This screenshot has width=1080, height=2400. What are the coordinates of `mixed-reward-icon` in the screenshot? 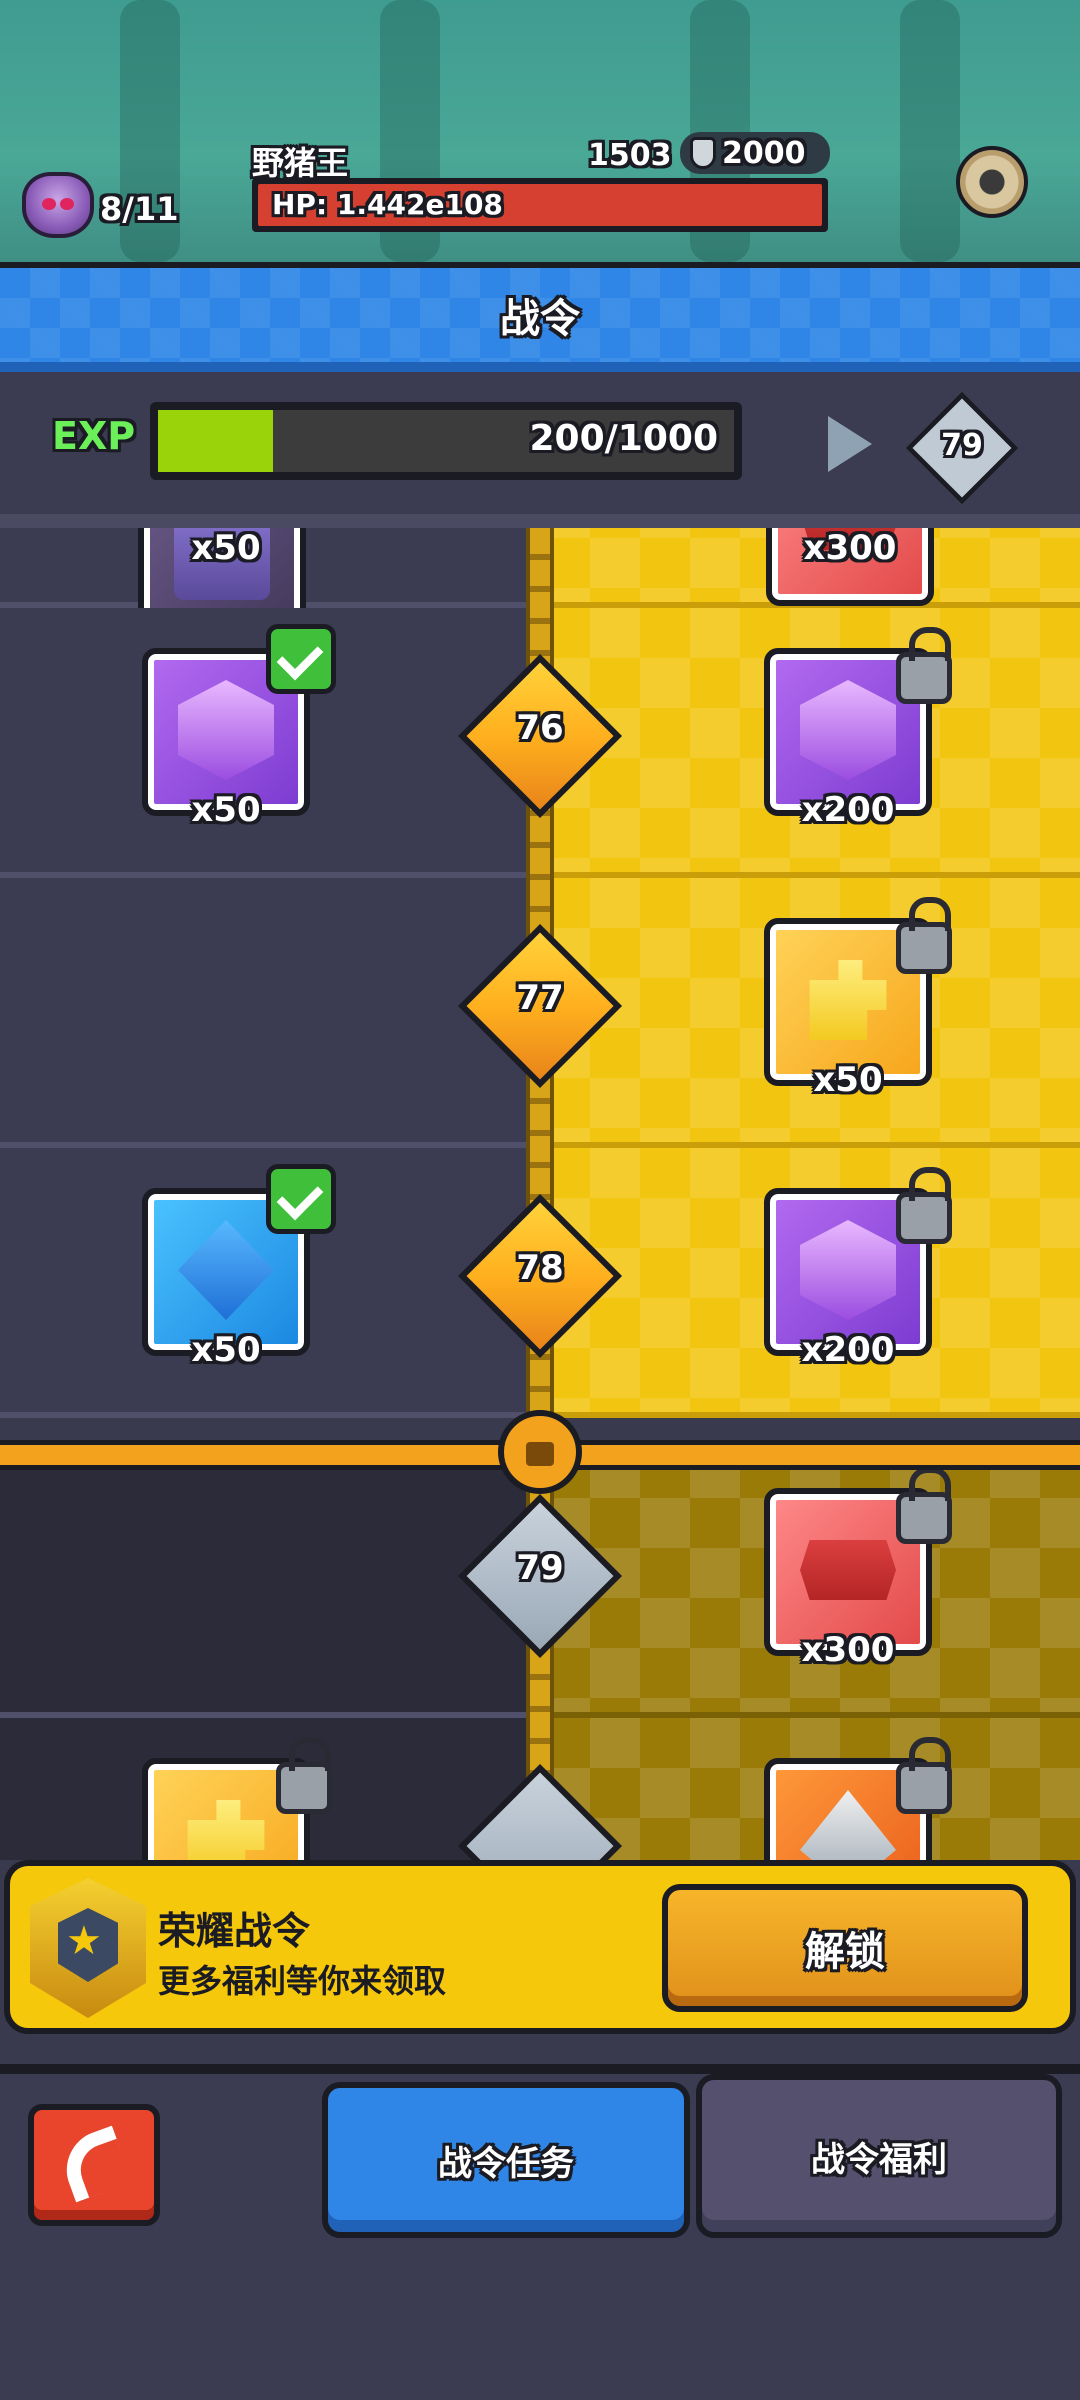 It's located at (848, 1825).